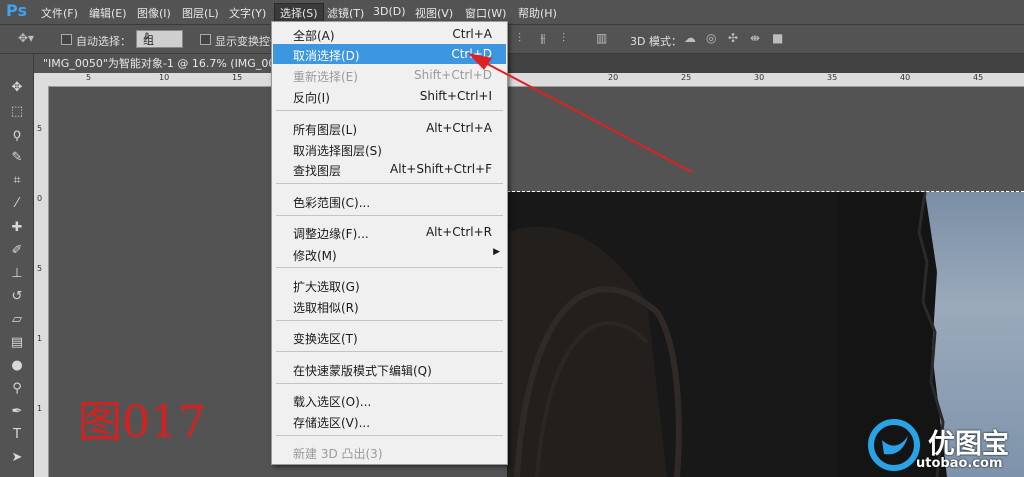 Image resolution: width=1024 pixels, height=477 pixels. I want to click on eyedropper-tool-icon: ⁄, so click(17, 204).